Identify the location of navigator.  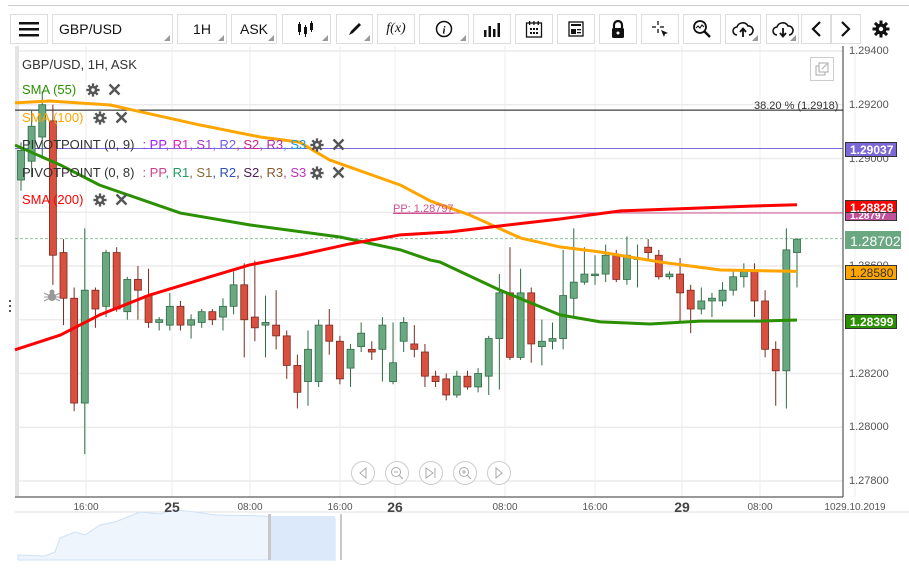
(462, 535).